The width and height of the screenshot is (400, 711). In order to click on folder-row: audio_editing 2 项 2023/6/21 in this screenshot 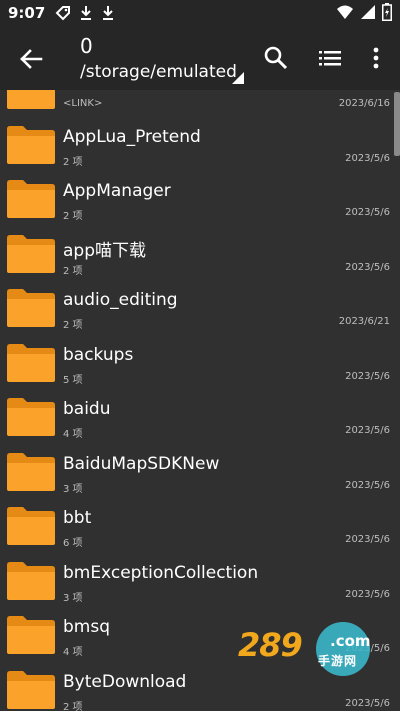, I will do `click(200, 307)`.